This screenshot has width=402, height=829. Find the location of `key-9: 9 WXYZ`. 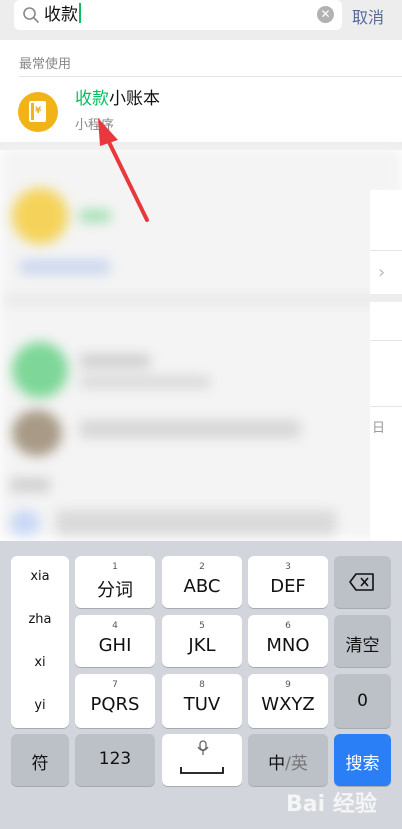

key-9: 9 WXYZ is located at coordinates (288, 701).